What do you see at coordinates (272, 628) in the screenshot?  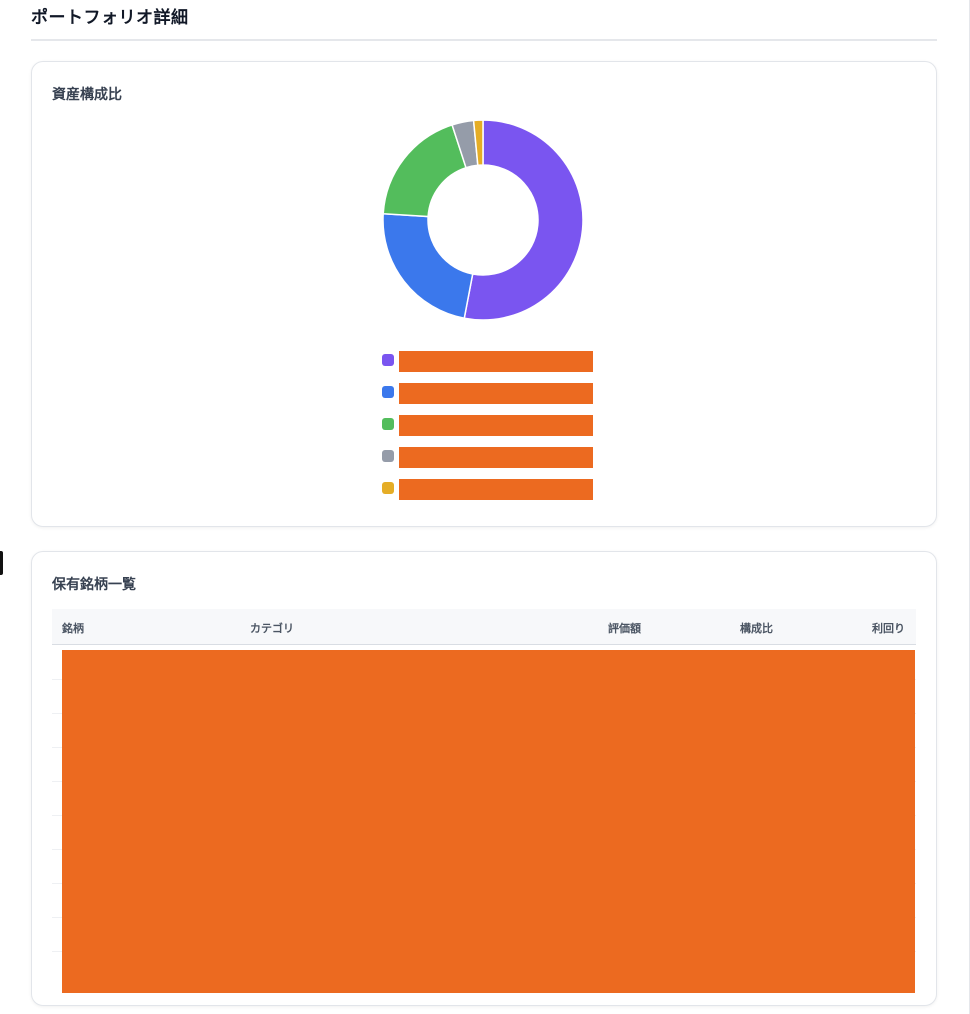 I see `column-header-category: カテゴリ` at bounding box center [272, 628].